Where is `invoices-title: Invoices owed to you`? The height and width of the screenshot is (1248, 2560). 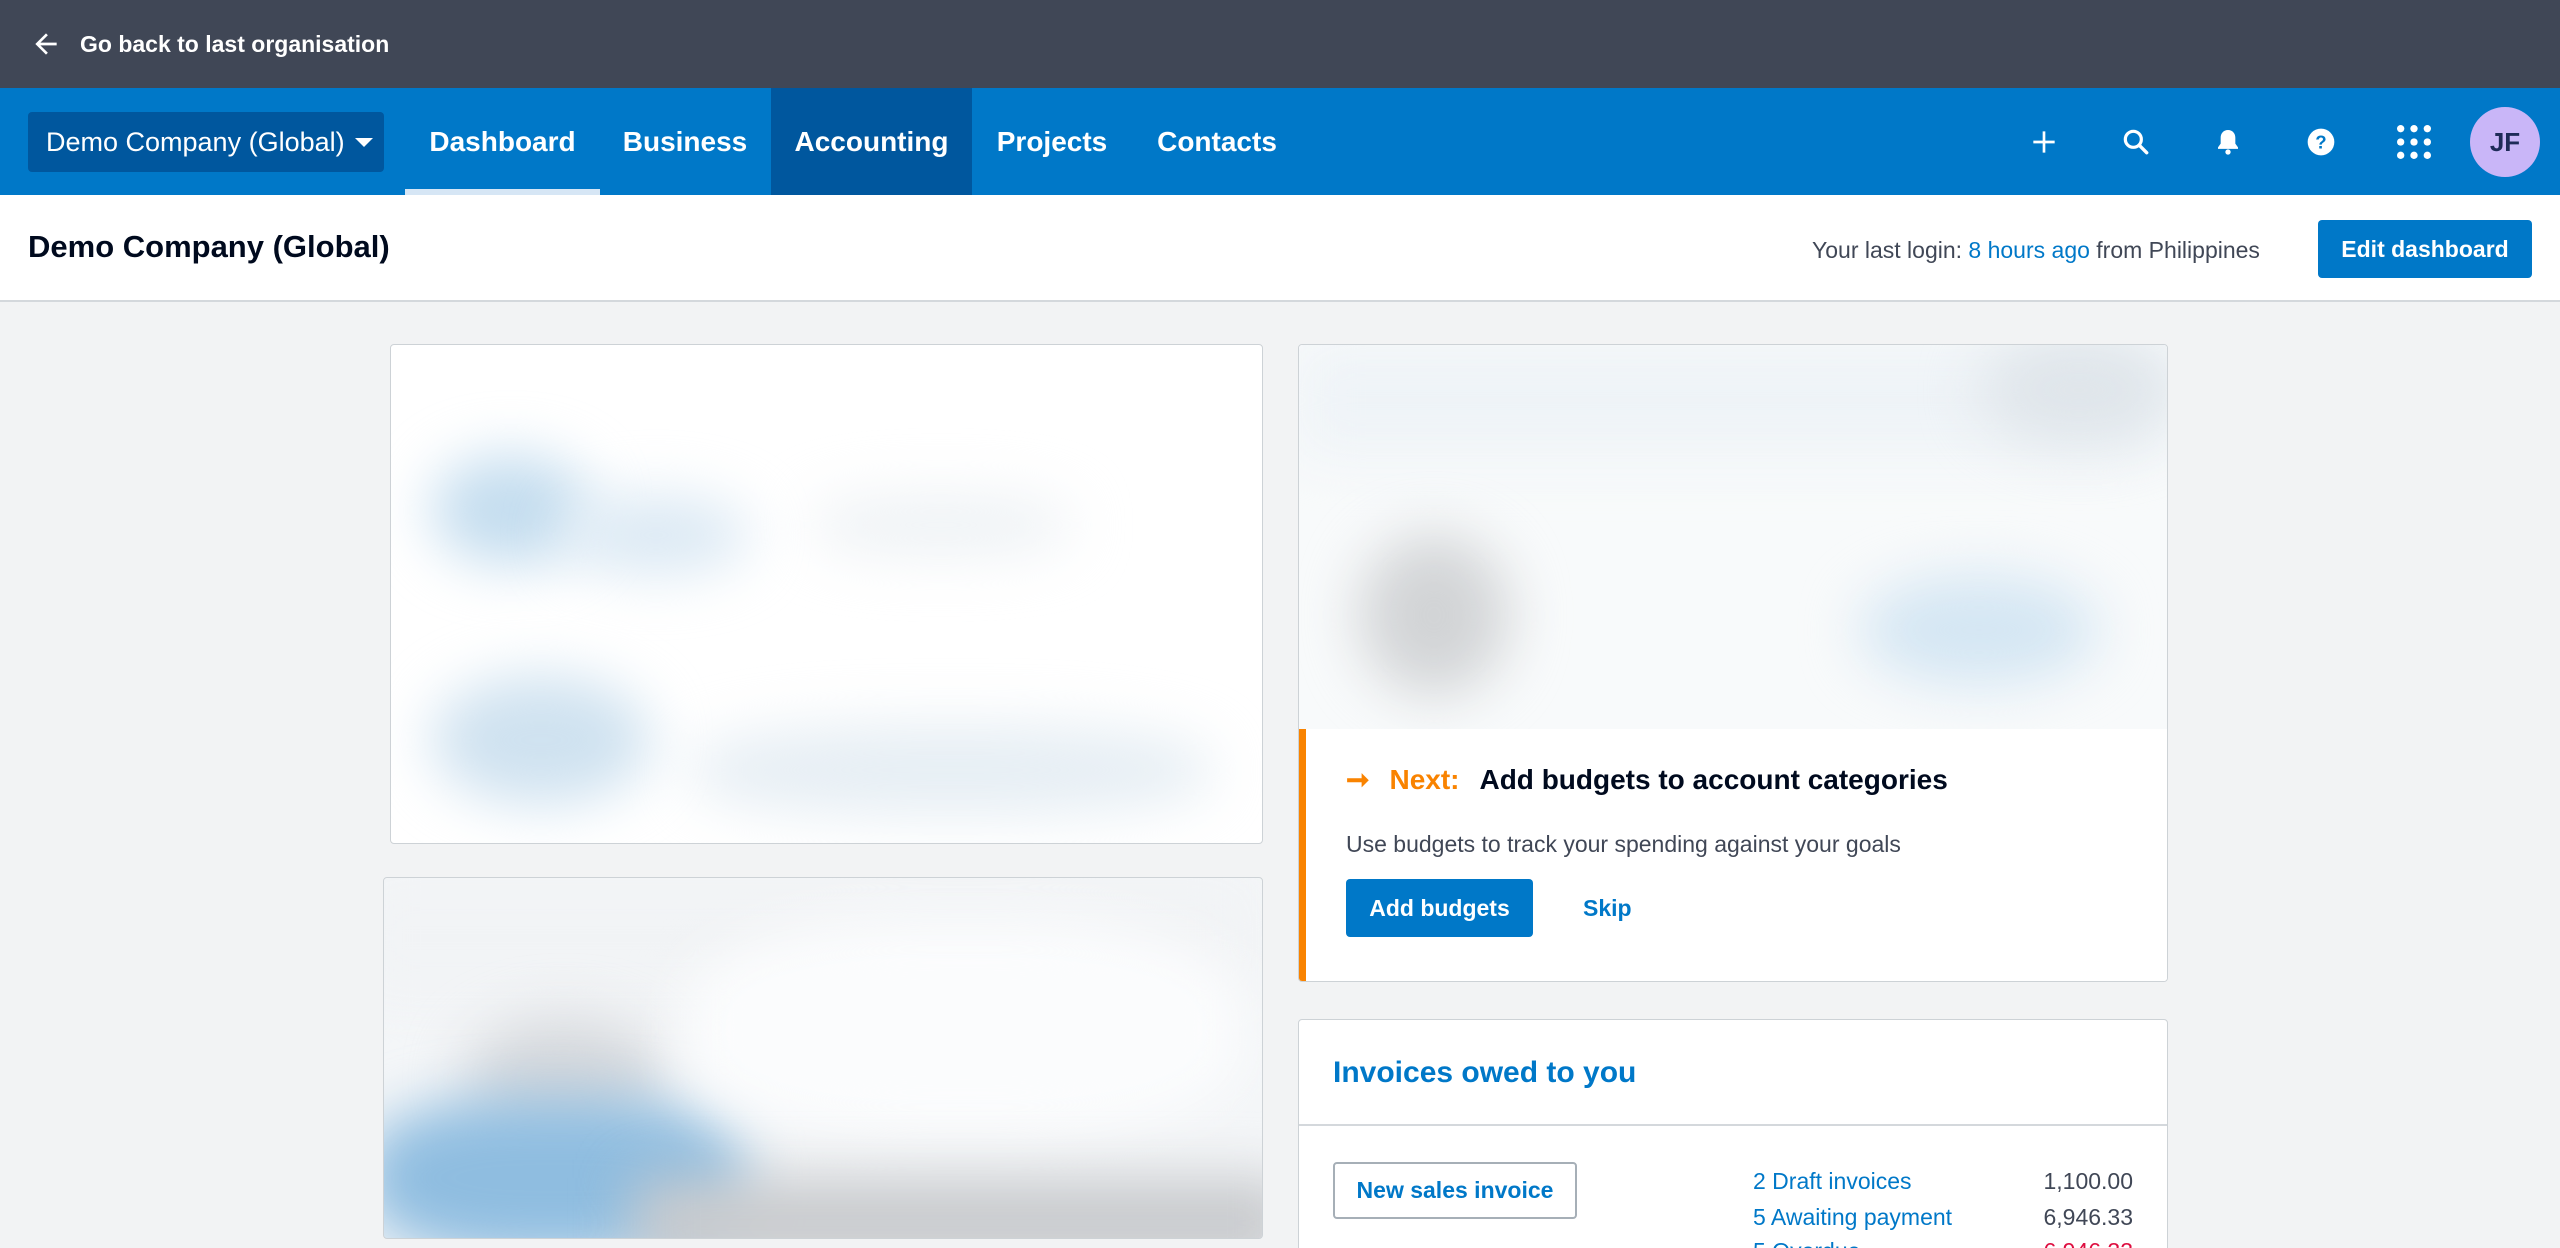 invoices-title: Invoices owed to you is located at coordinates (1484, 1073).